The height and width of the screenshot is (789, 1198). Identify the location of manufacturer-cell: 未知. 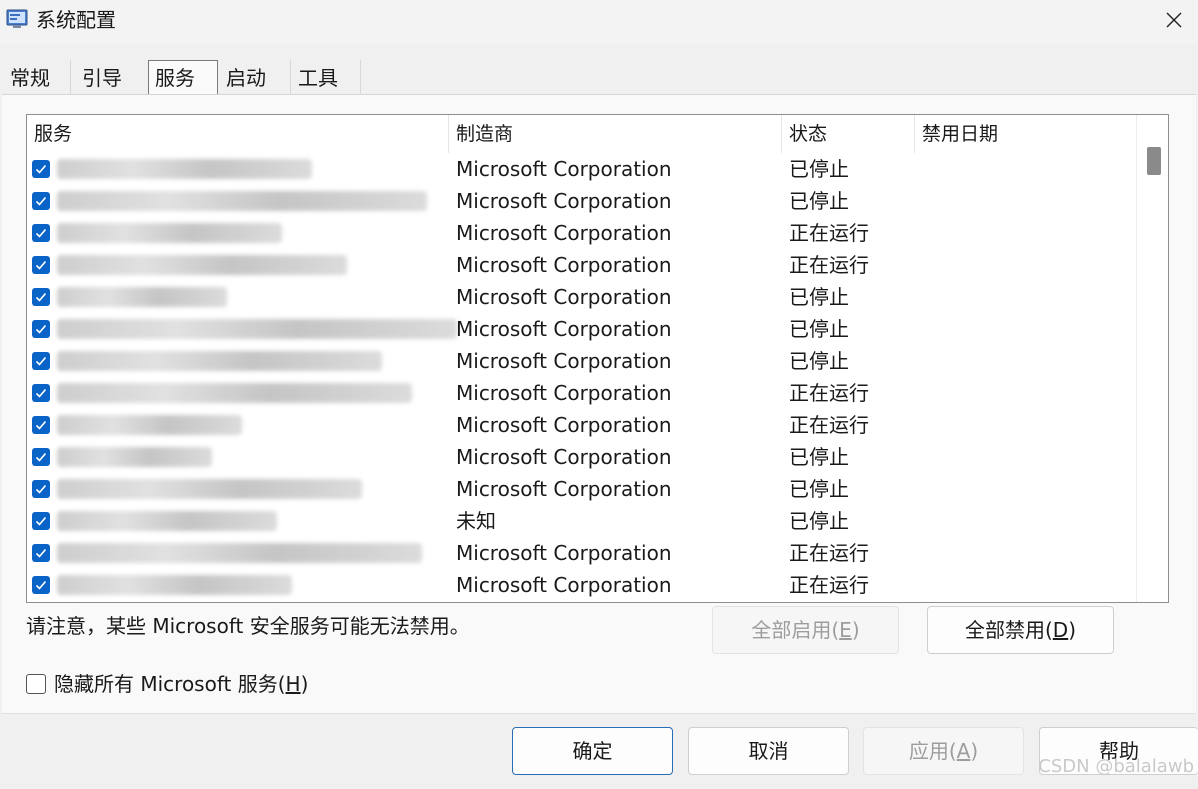
(476, 521).